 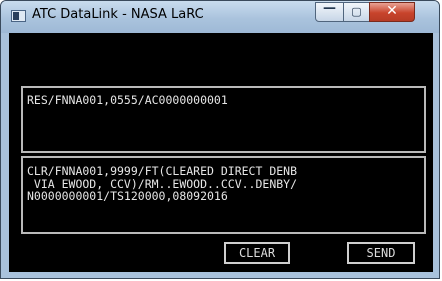 I want to click on maximize-button: ▢, so click(x=356, y=12).